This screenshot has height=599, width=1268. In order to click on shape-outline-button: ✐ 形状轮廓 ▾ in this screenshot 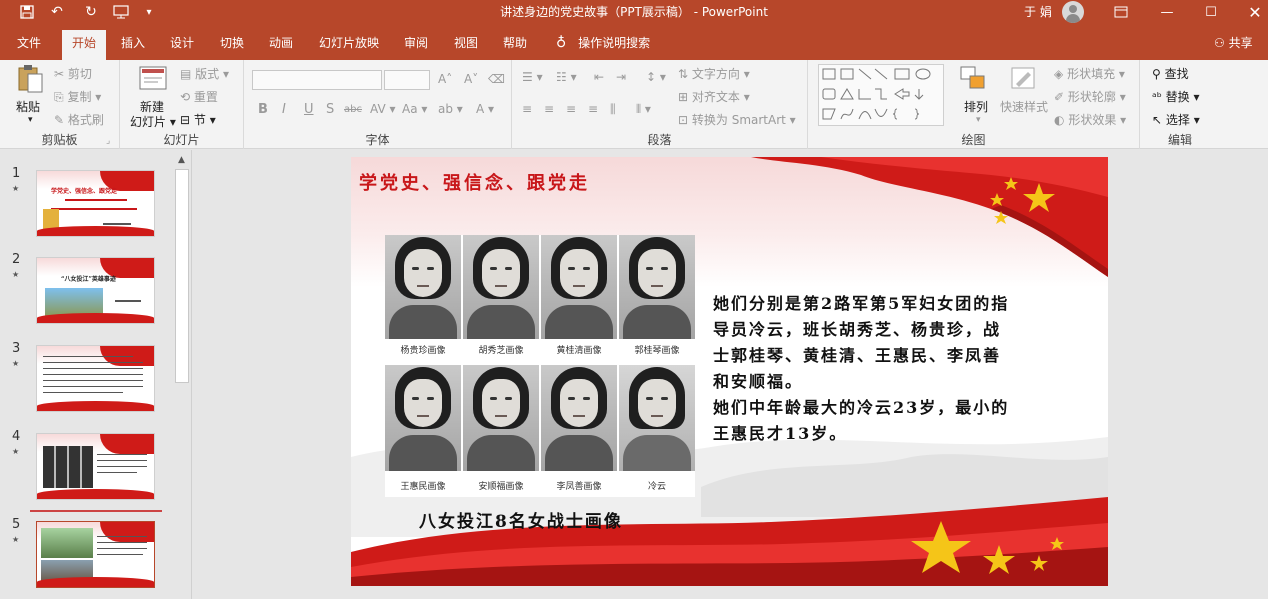, I will do `click(1090, 96)`.